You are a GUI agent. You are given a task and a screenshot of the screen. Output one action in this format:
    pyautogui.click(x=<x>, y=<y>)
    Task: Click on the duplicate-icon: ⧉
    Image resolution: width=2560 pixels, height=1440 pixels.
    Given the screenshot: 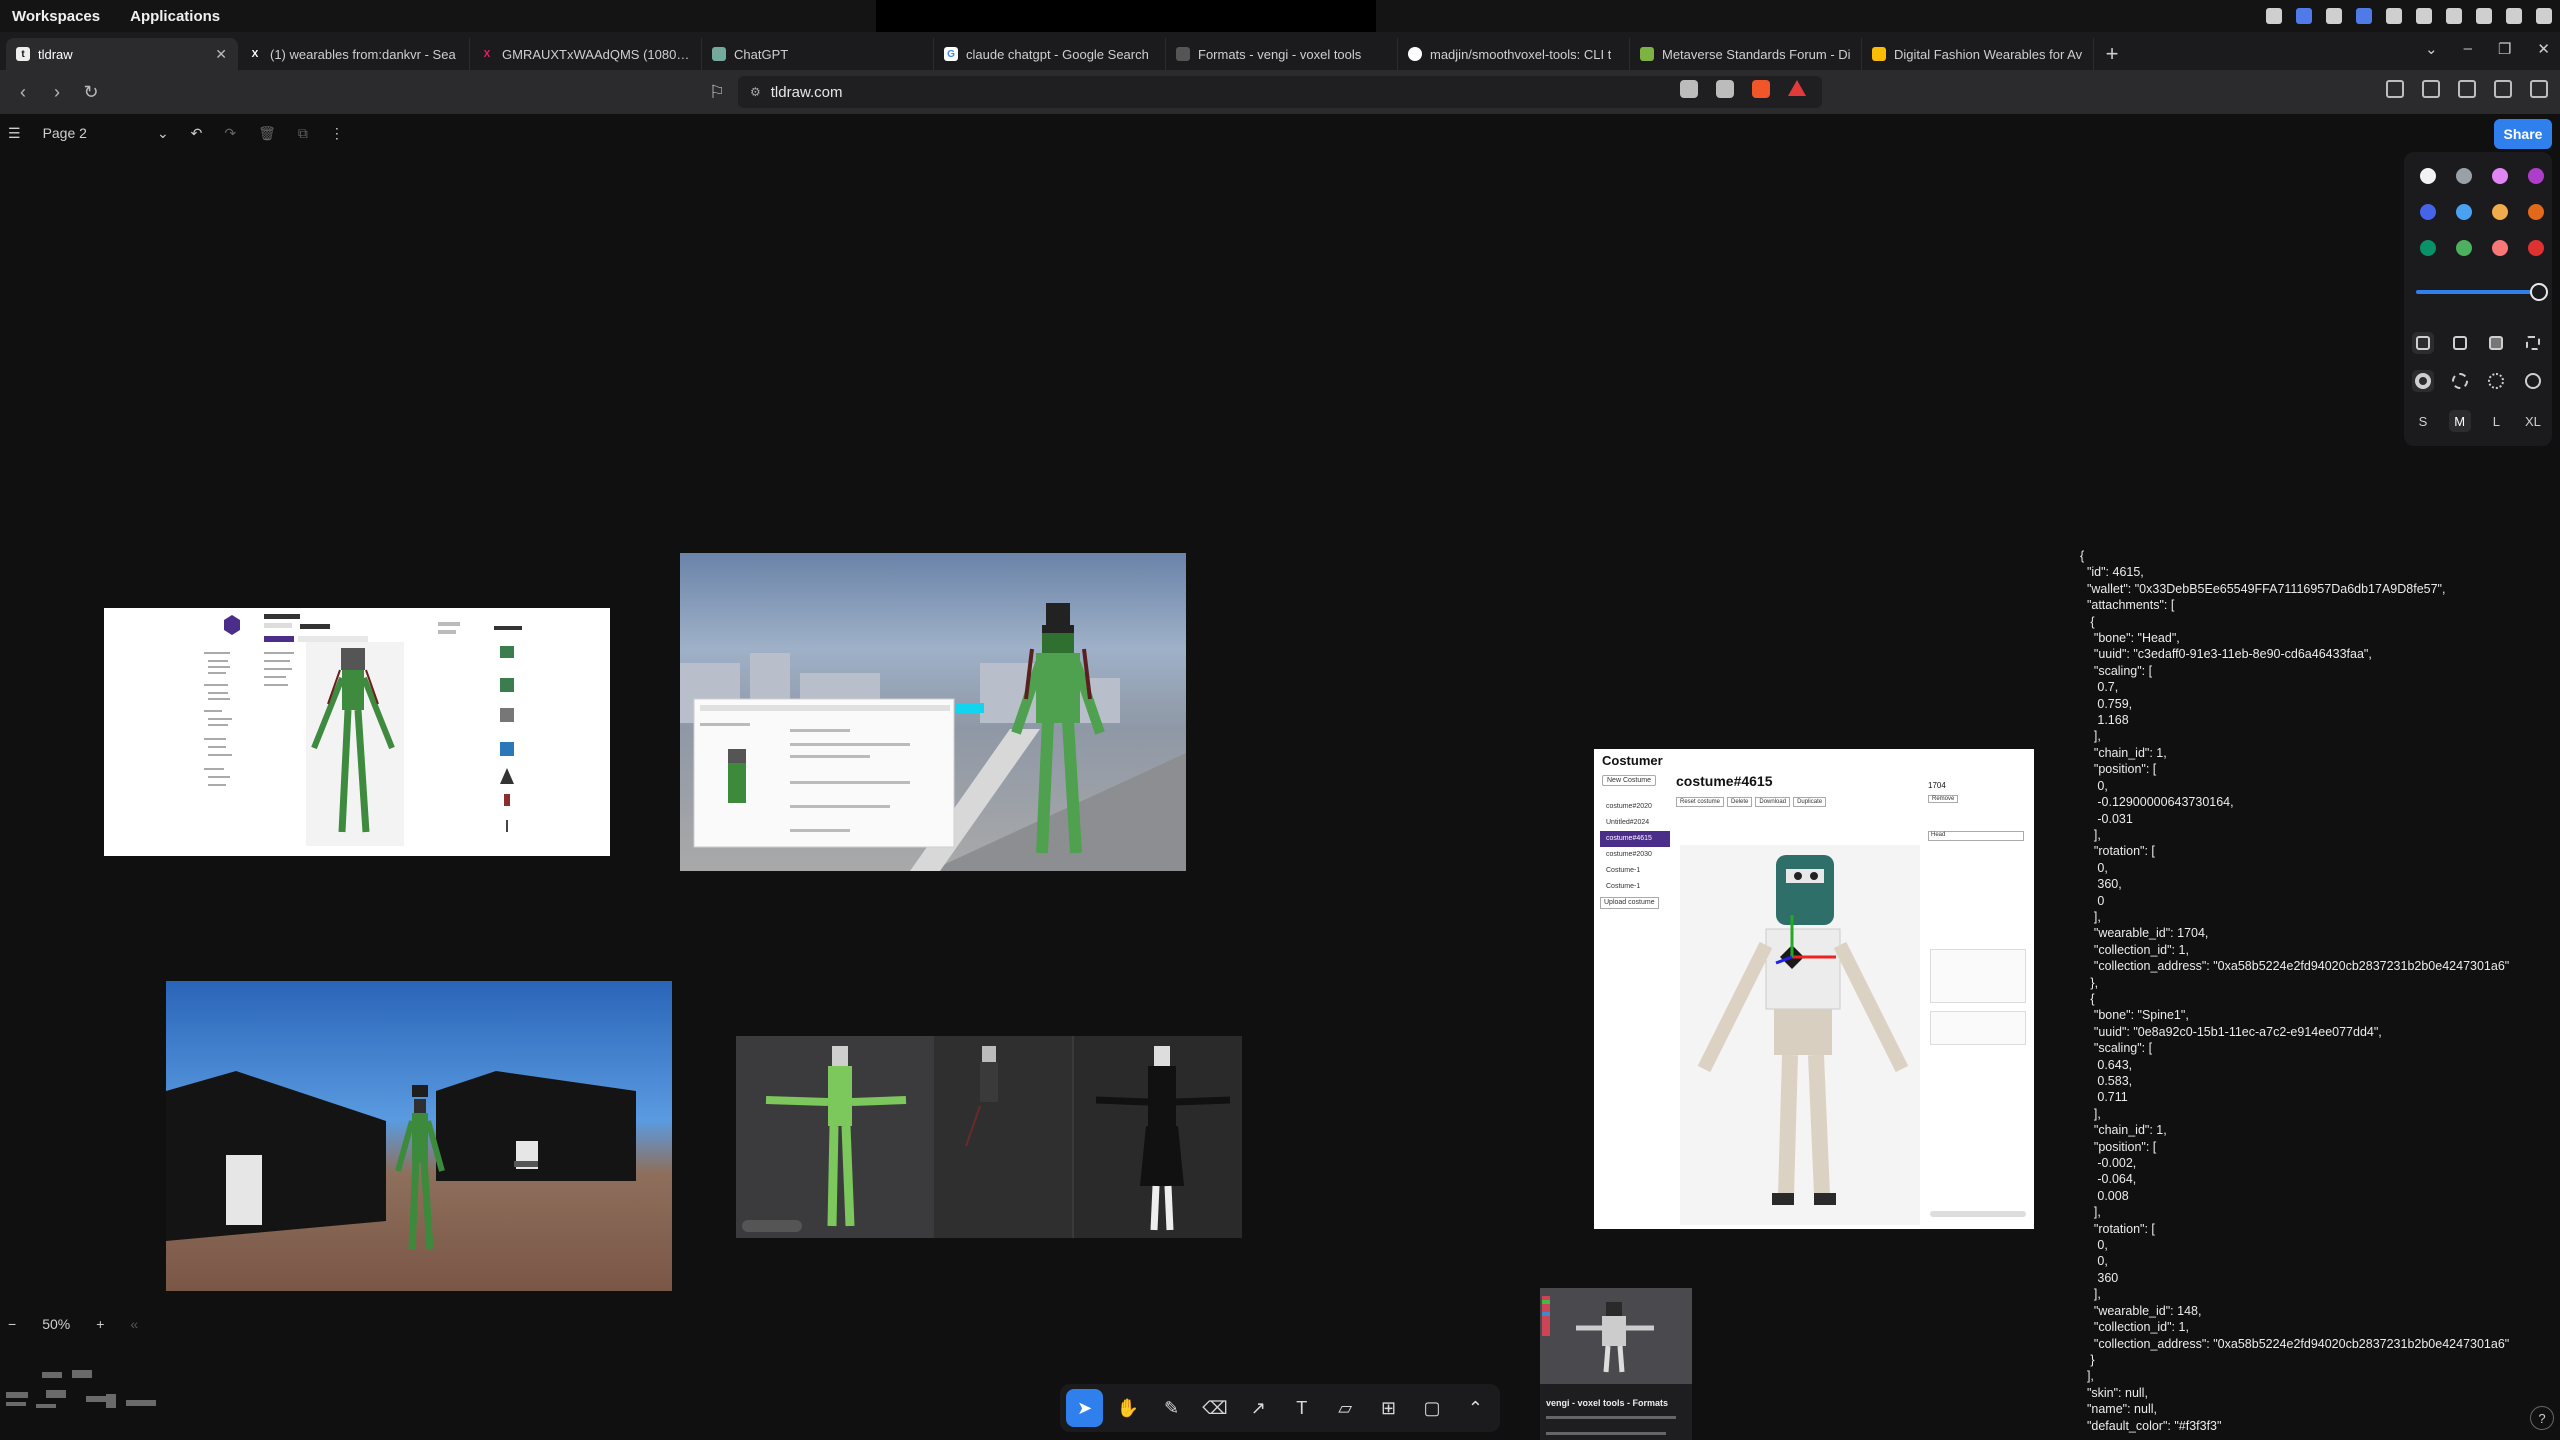 What is the action you would take?
    pyautogui.click(x=303, y=133)
    